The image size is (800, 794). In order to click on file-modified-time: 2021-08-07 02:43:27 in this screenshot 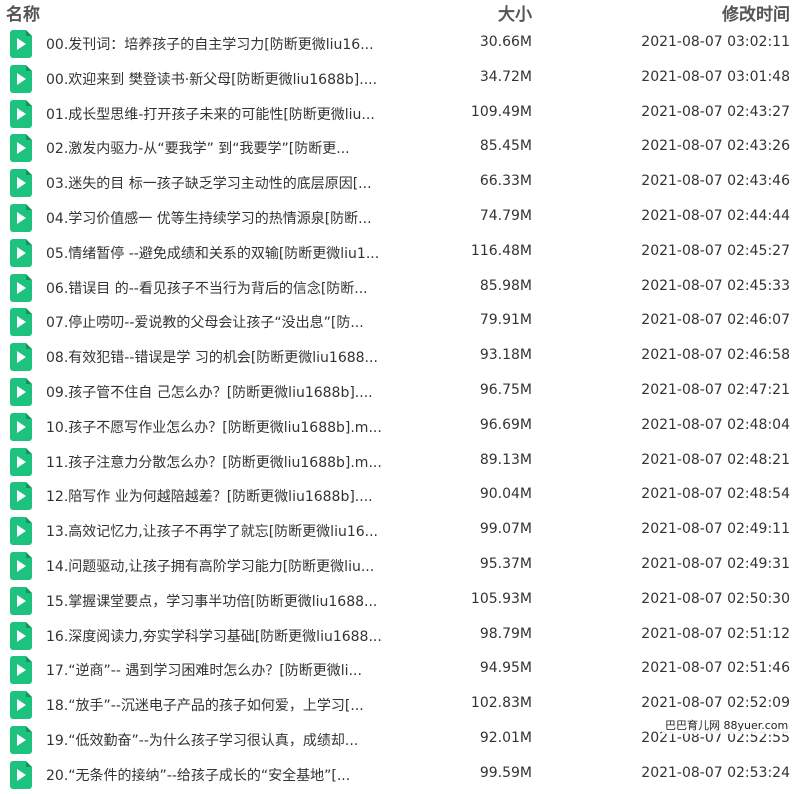, I will do `click(715, 111)`.